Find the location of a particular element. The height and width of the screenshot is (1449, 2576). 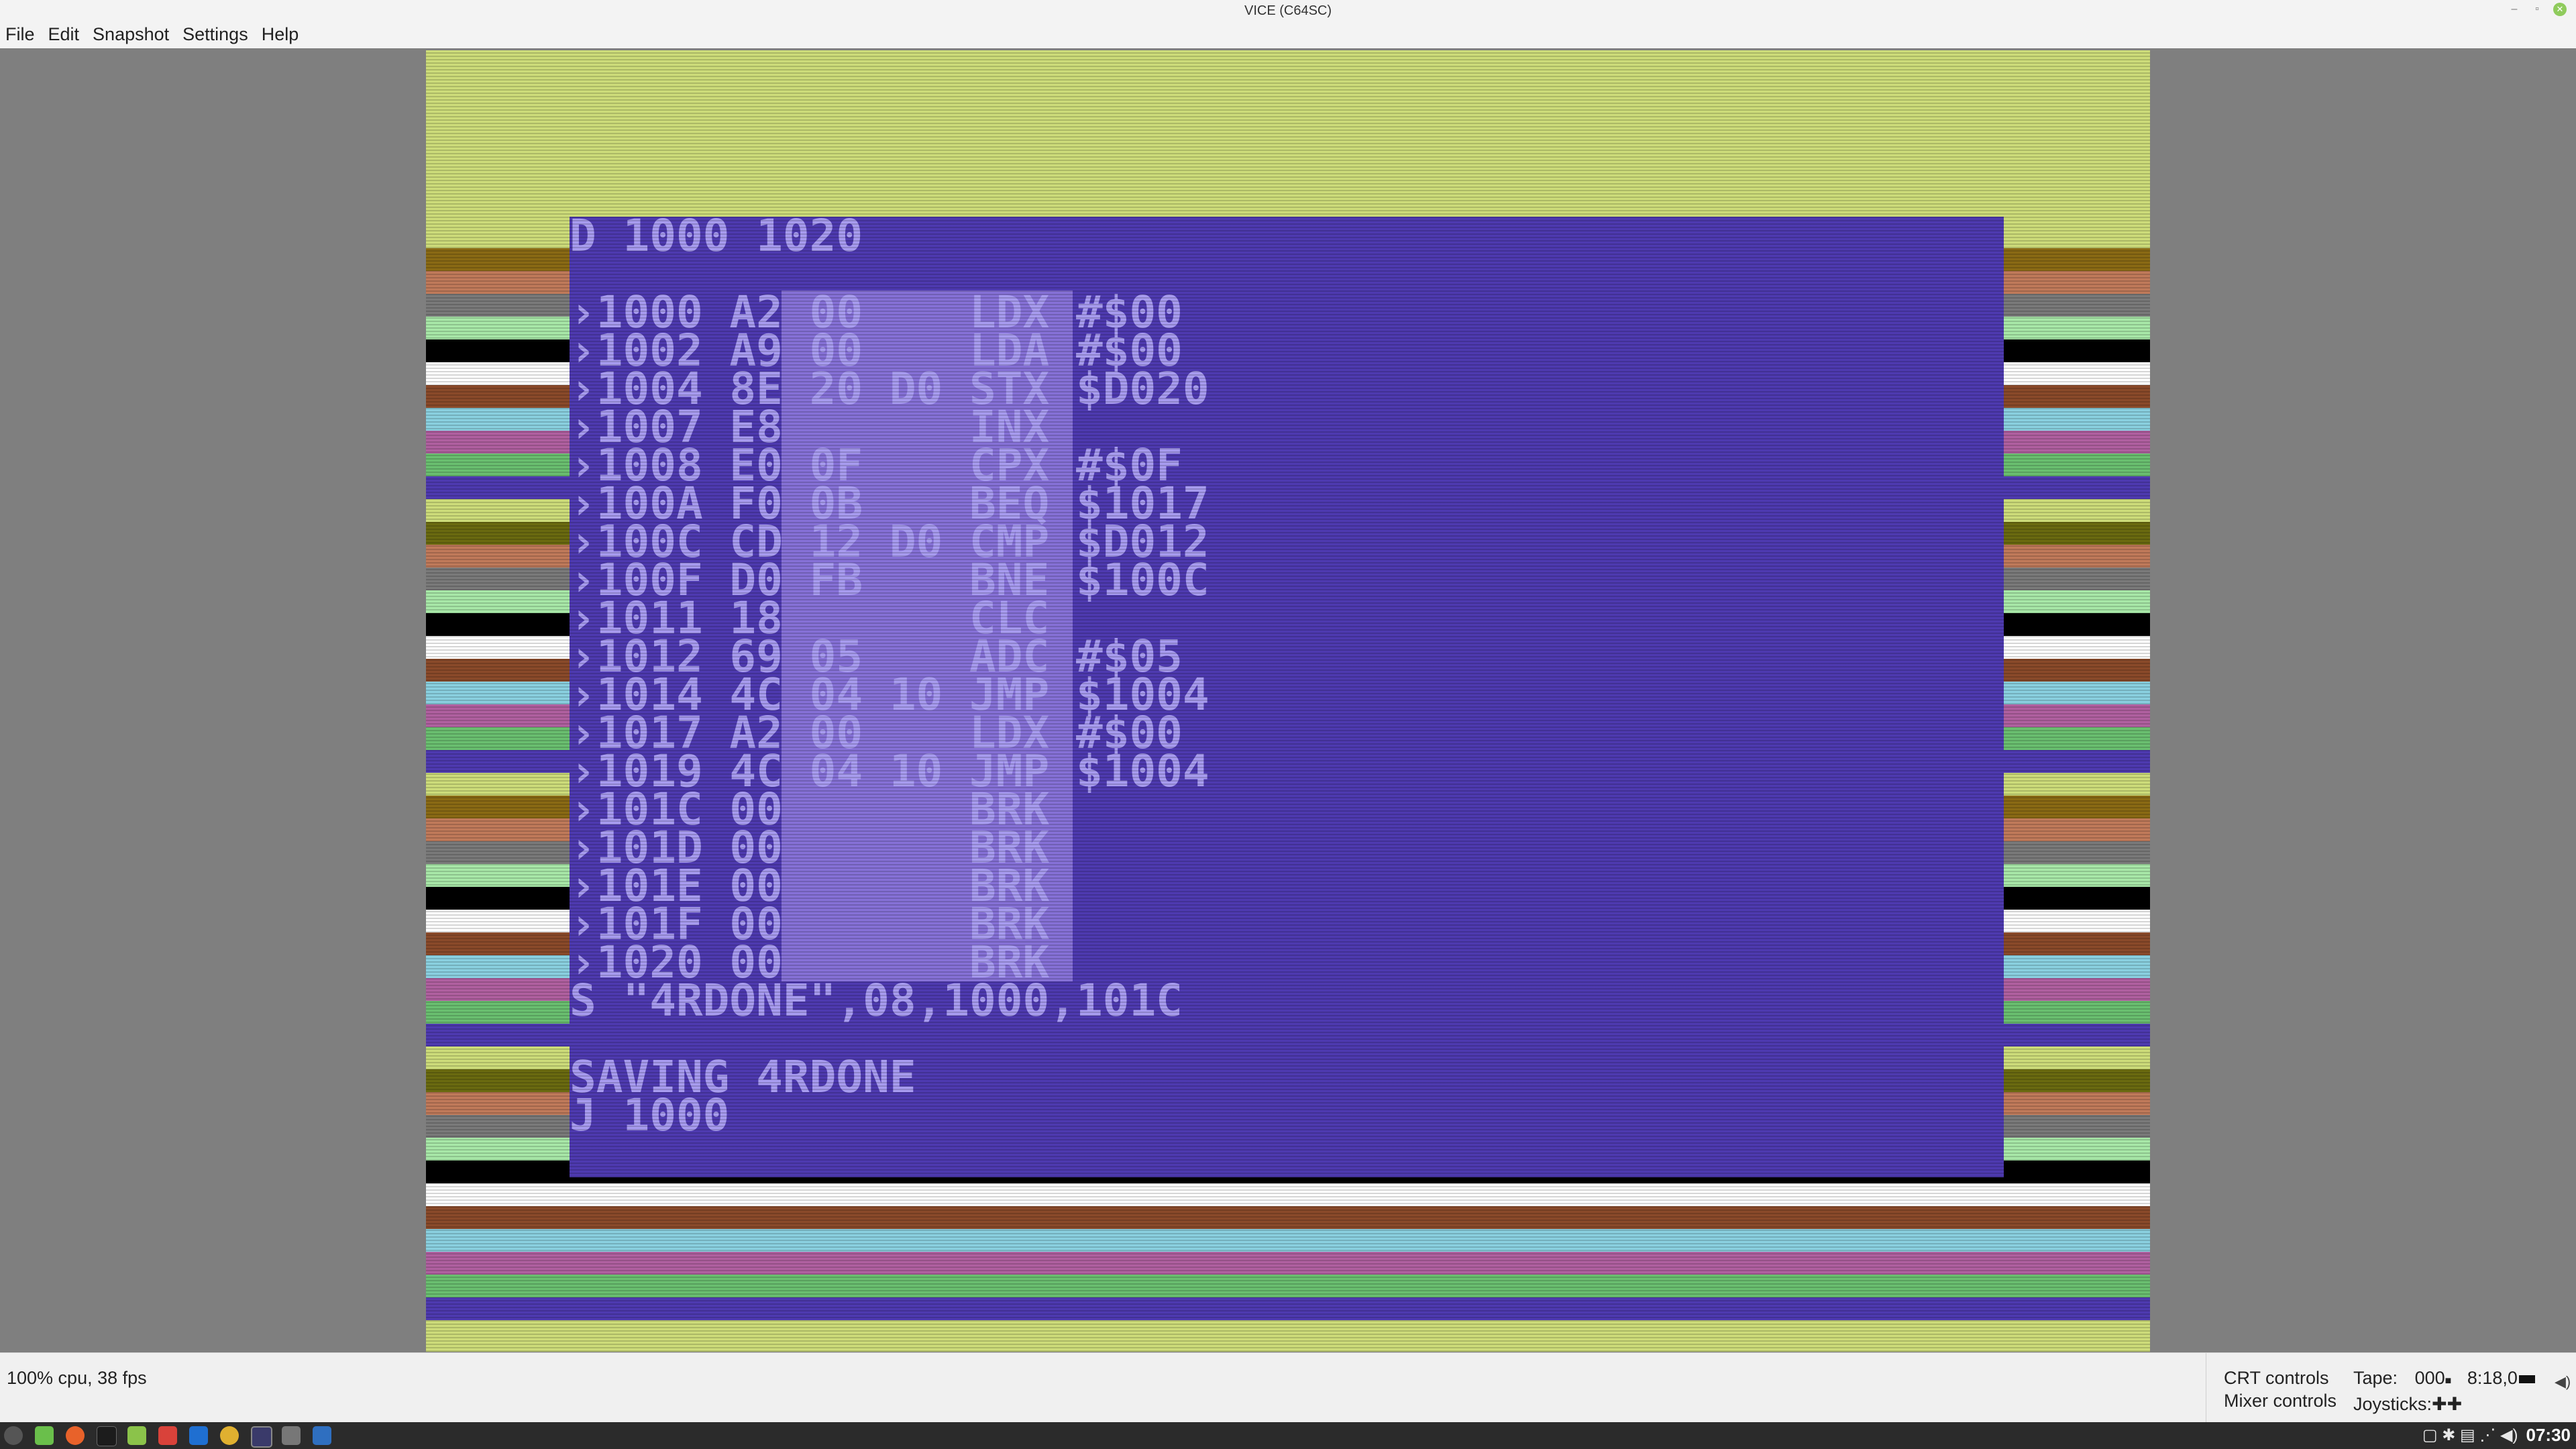

tray-icons: ▢ ✱ ▤ ⋰ ◀) is located at coordinates (2470, 1435).